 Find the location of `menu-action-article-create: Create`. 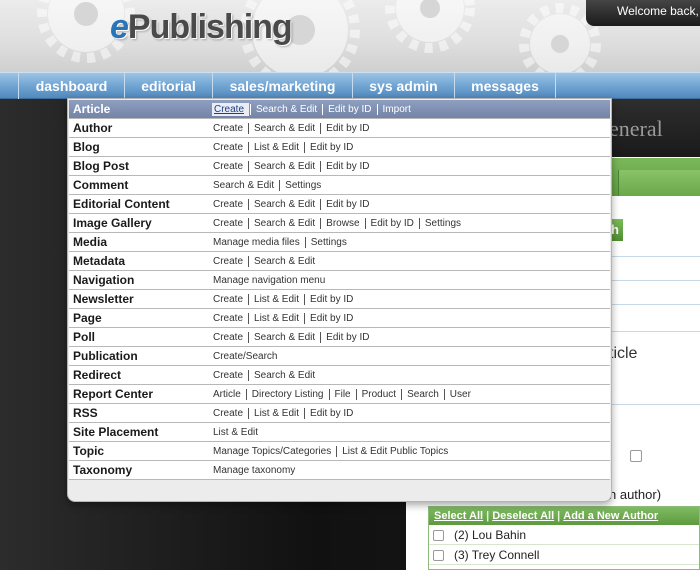

menu-action-article-create: Create is located at coordinates (231, 109).